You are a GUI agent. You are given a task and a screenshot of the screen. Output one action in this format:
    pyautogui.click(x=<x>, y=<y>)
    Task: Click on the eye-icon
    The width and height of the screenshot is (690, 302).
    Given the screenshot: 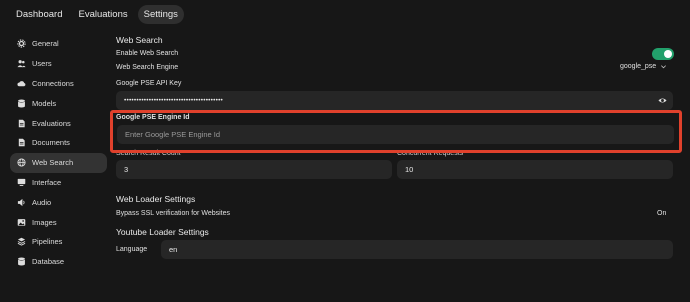 What is the action you would take?
    pyautogui.click(x=662, y=100)
    